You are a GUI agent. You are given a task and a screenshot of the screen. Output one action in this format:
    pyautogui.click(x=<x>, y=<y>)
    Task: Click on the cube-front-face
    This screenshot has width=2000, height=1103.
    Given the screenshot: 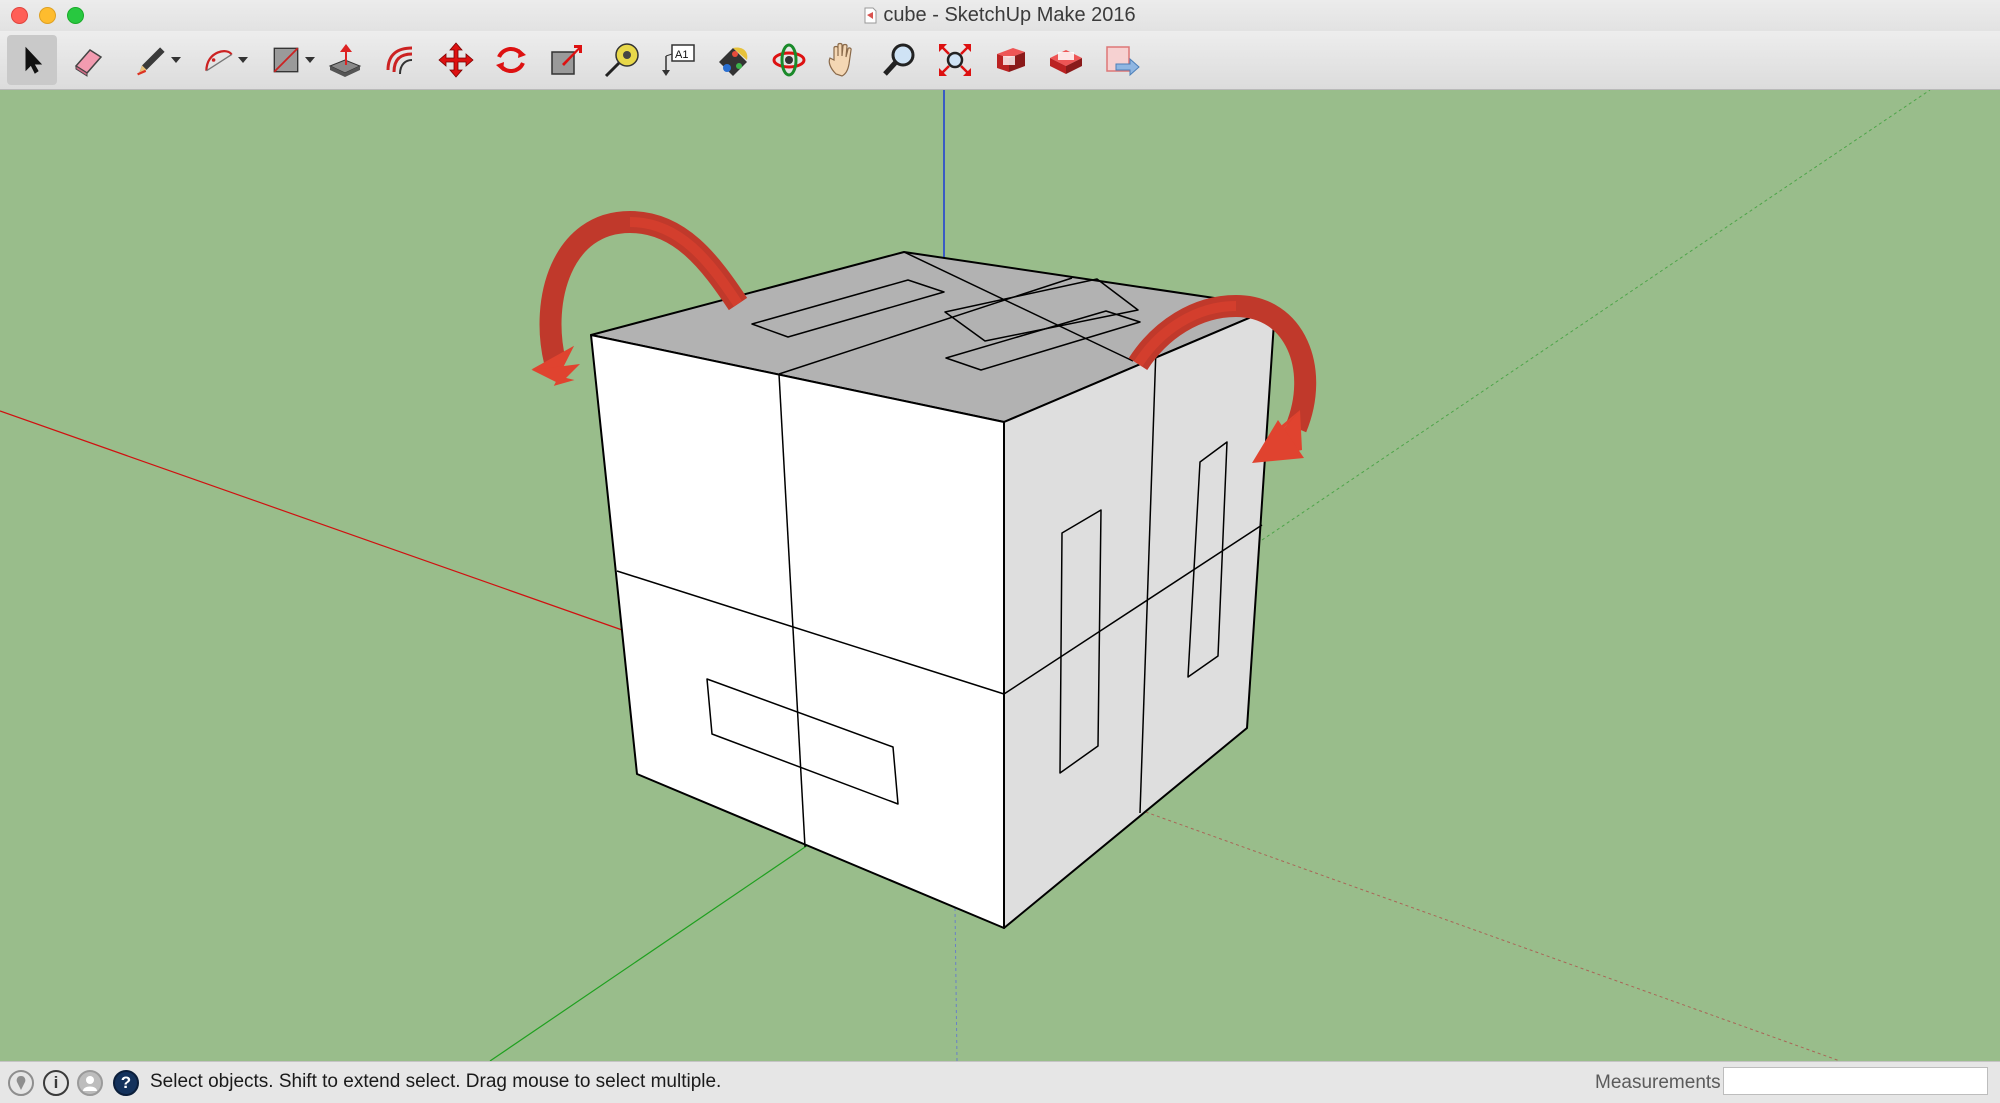 What is the action you would take?
    pyautogui.click(x=797, y=631)
    